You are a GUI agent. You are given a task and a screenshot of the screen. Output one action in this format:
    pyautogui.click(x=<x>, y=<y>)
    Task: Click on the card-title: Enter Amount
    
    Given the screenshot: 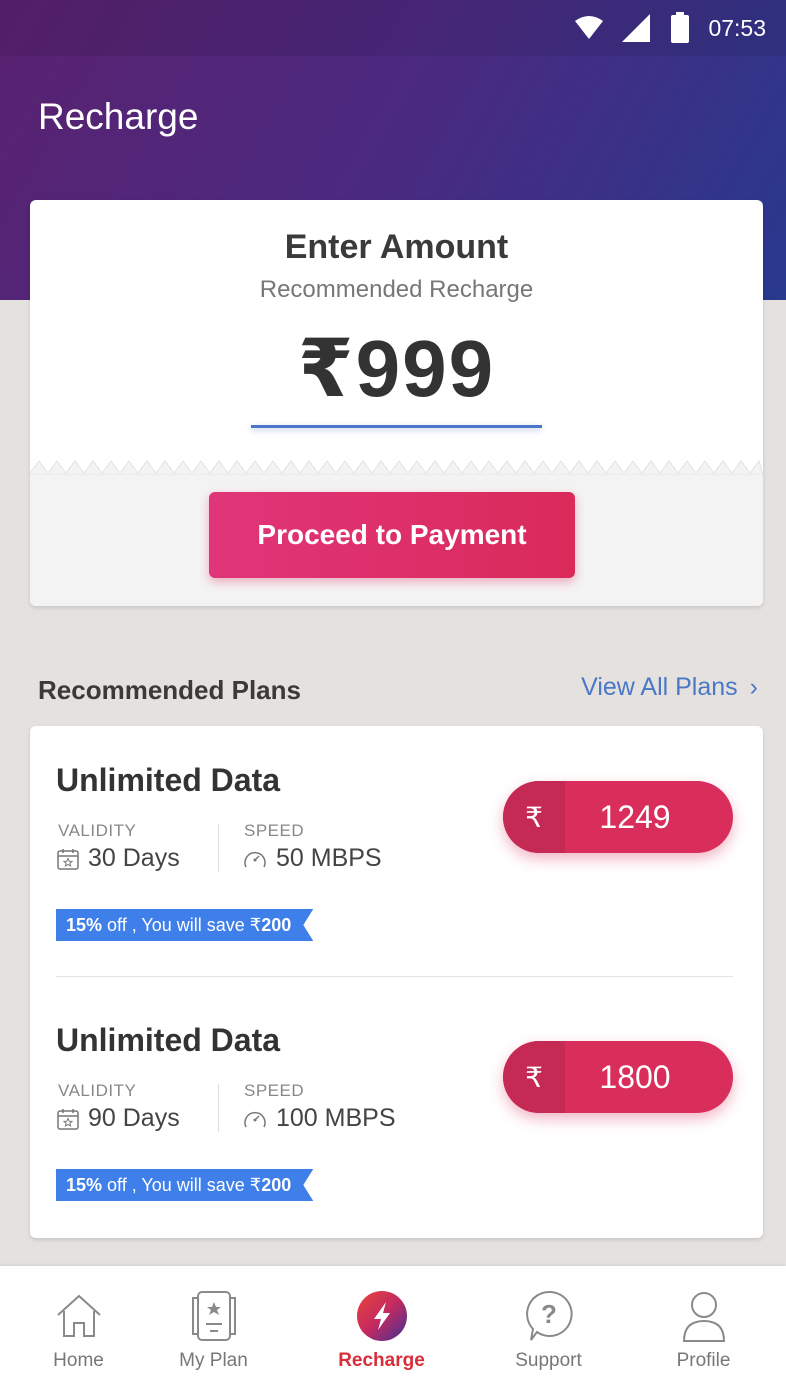 What is the action you would take?
    pyautogui.click(x=396, y=247)
    